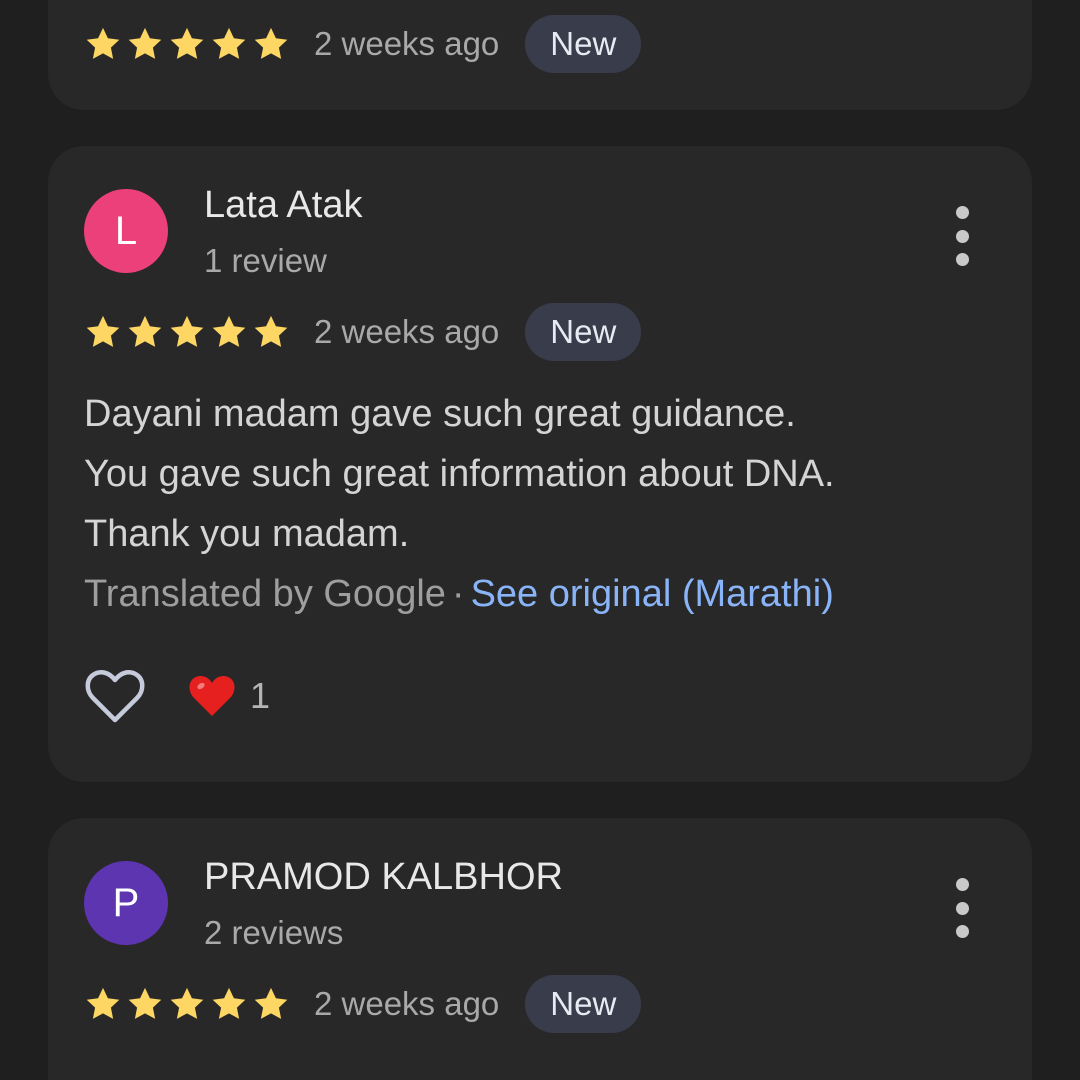 The width and height of the screenshot is (1080, 1080). What do you see at coordinates (440, 414) in the screenshot?
I see `review-text-line: Dayani madam gave such great guidance.` at bounding box center [440, 414].